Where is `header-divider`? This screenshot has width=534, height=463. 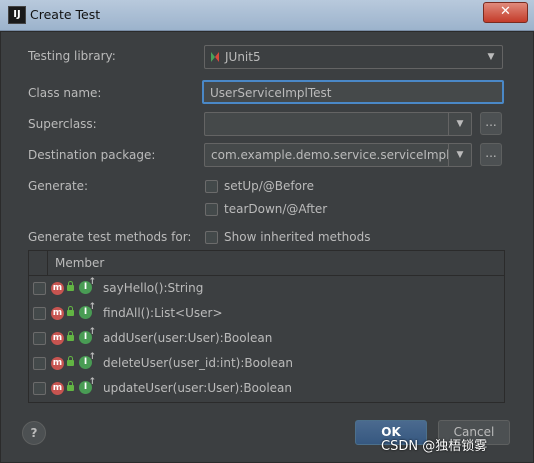 header-divider is located at coordinates (47, 263).